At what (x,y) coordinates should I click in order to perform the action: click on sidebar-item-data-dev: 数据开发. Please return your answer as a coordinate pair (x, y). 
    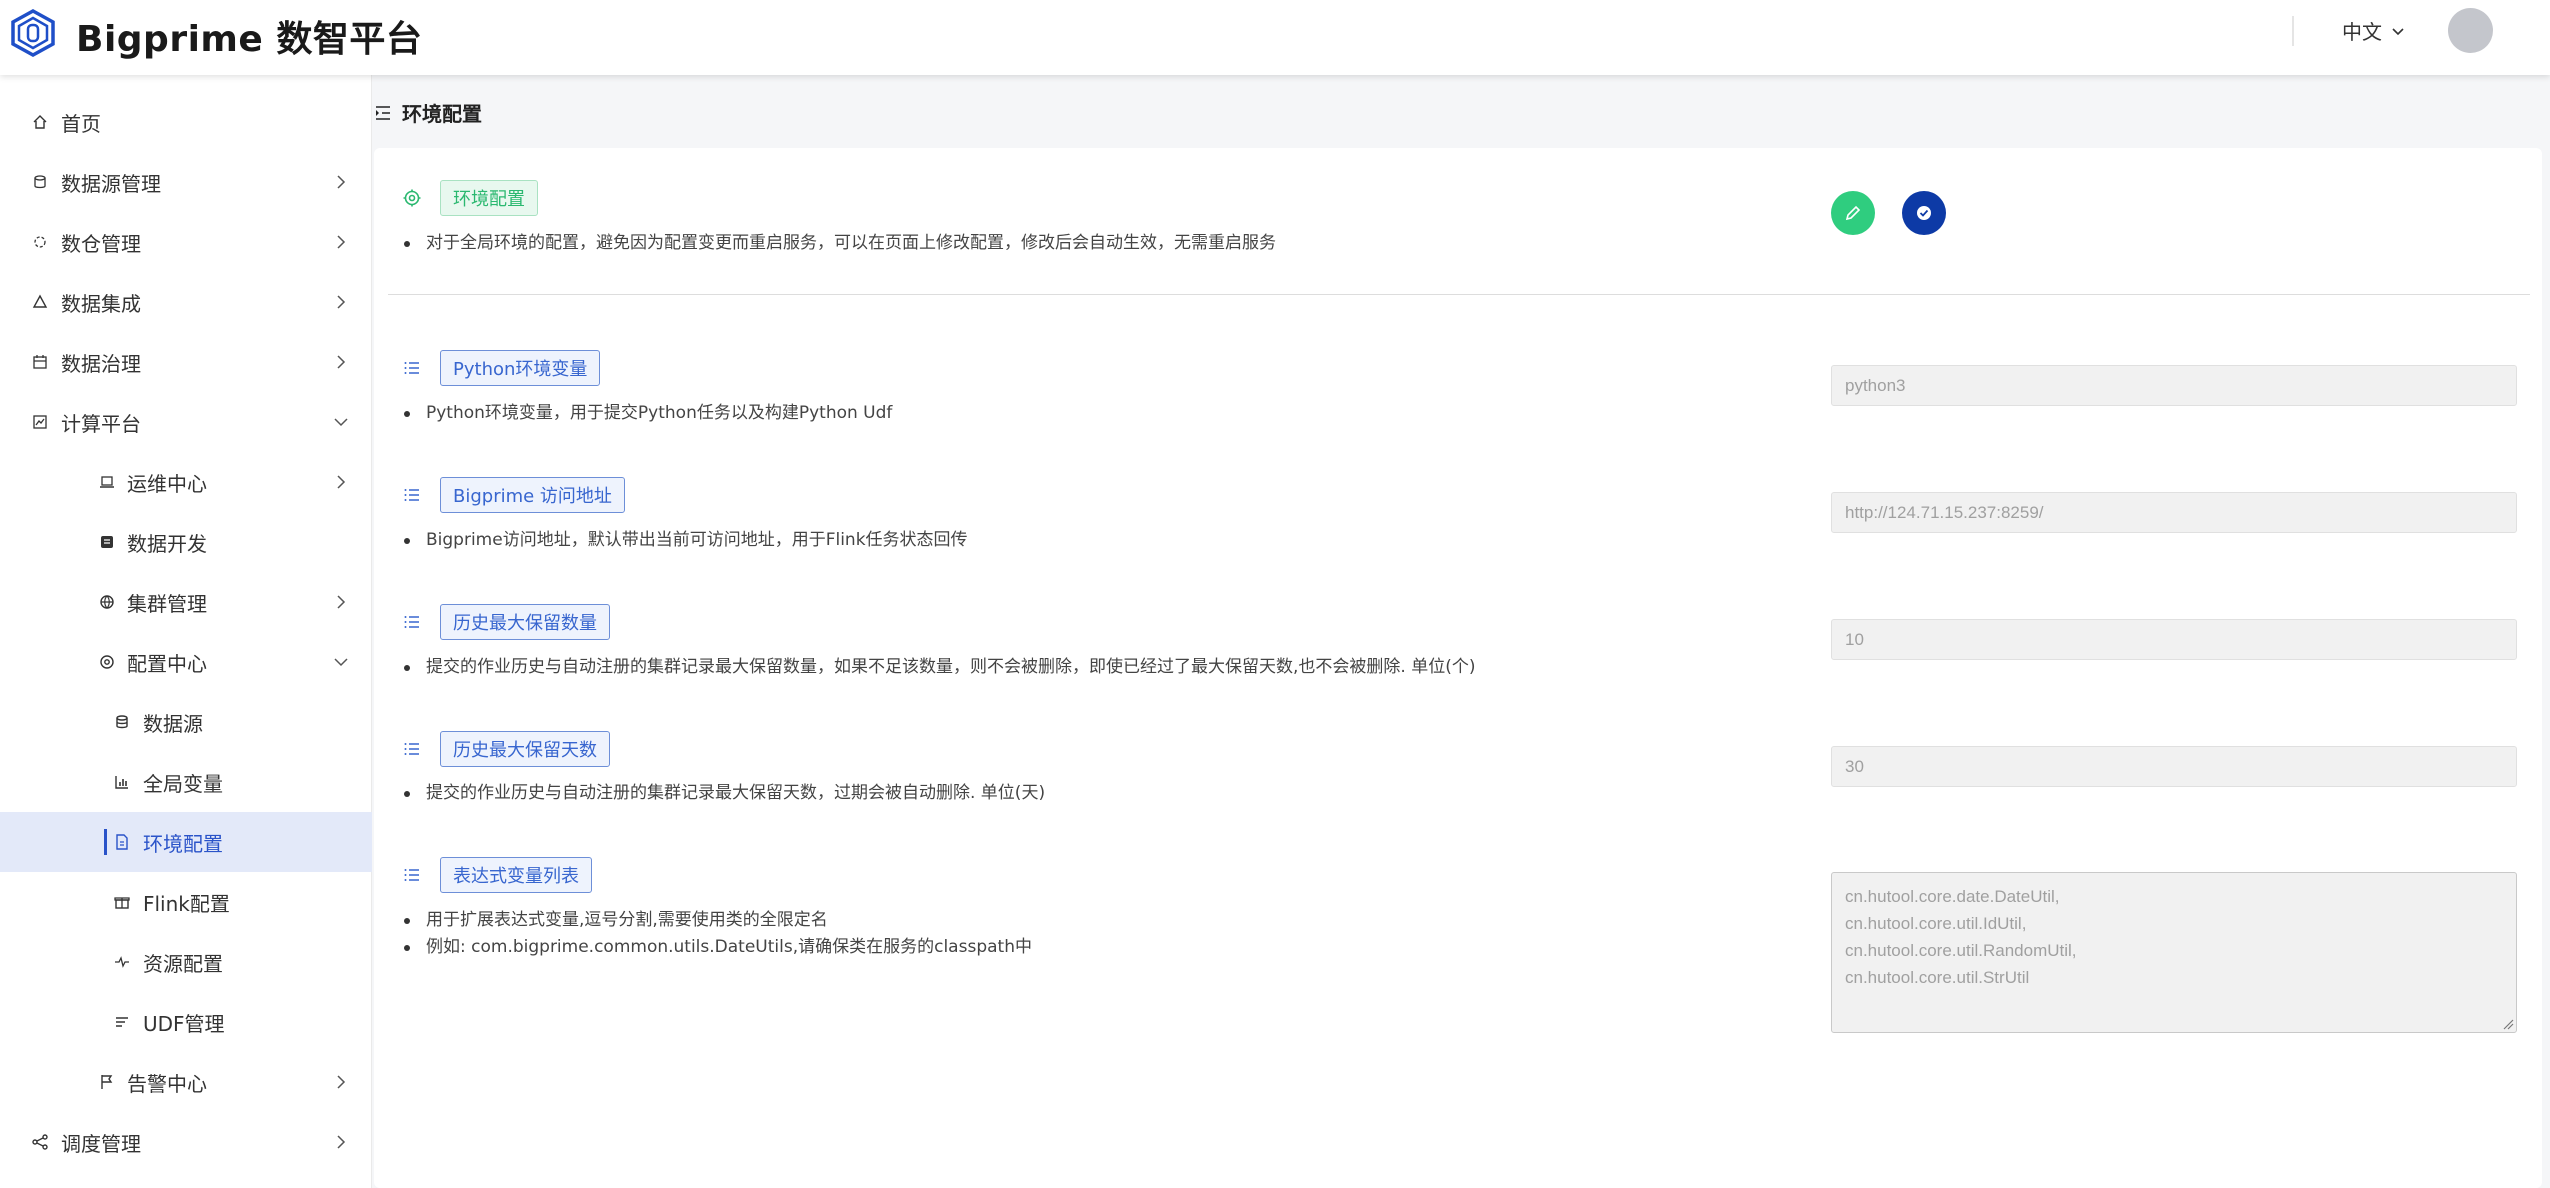
    Looking at the image, I should click on (186, 542).